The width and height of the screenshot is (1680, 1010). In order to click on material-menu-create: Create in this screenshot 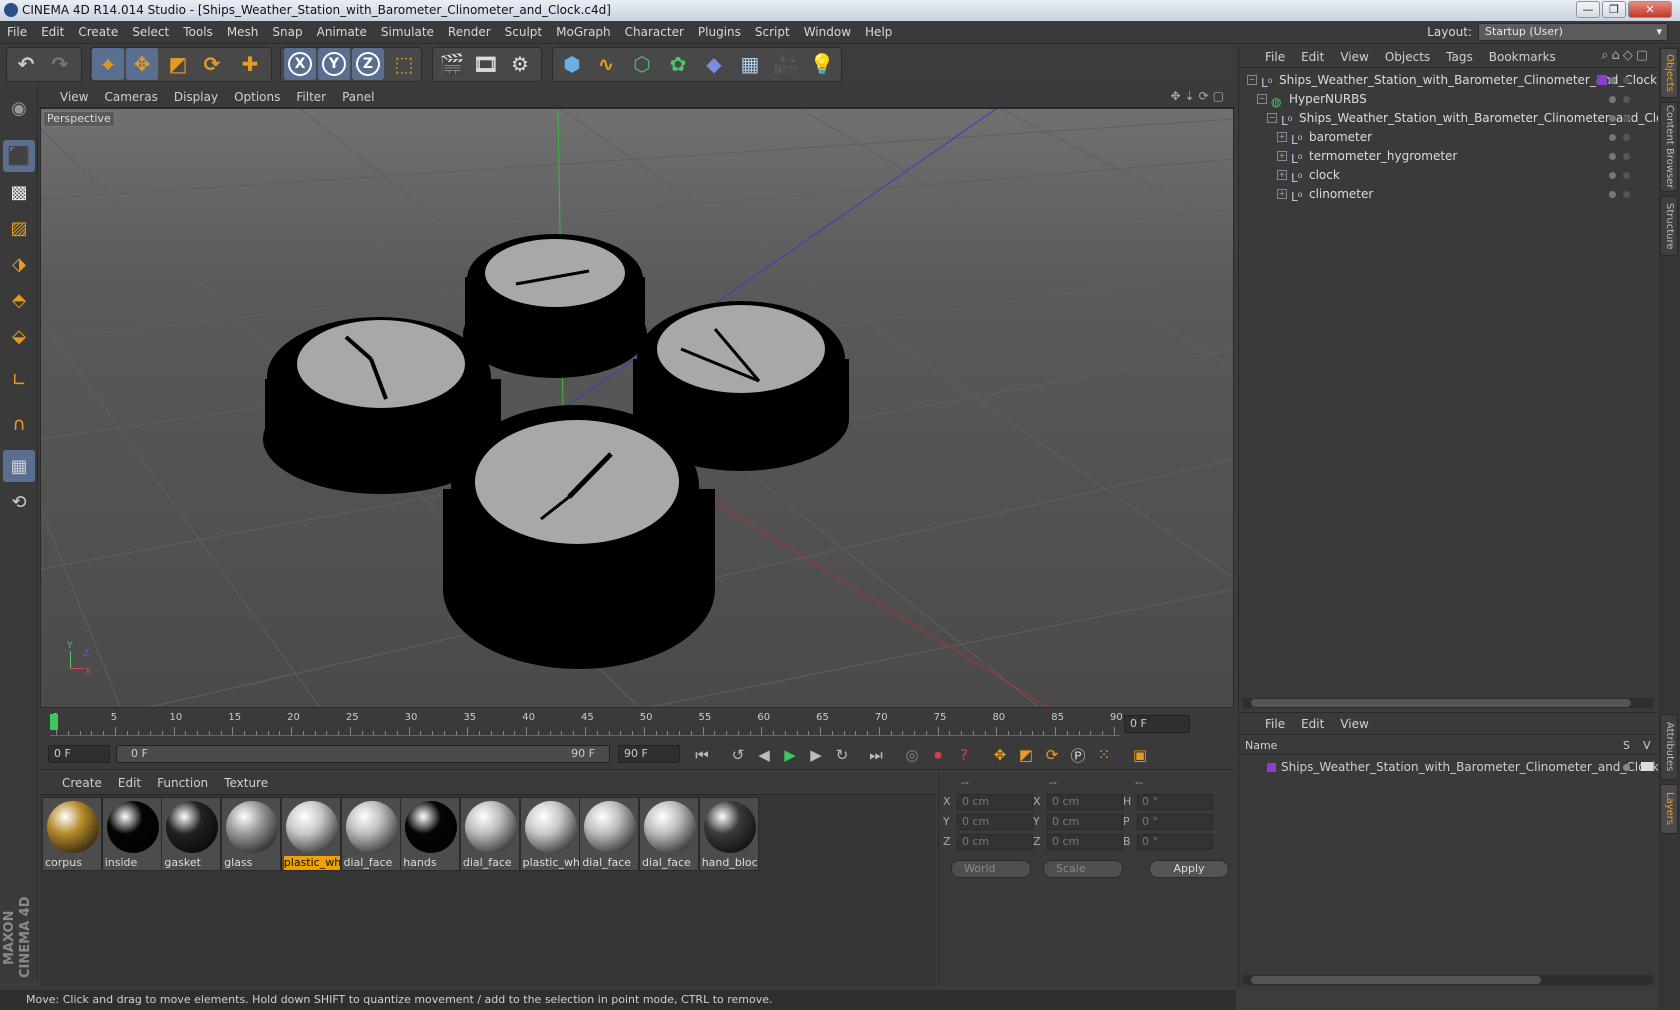, I will do `click(82, 783)`.